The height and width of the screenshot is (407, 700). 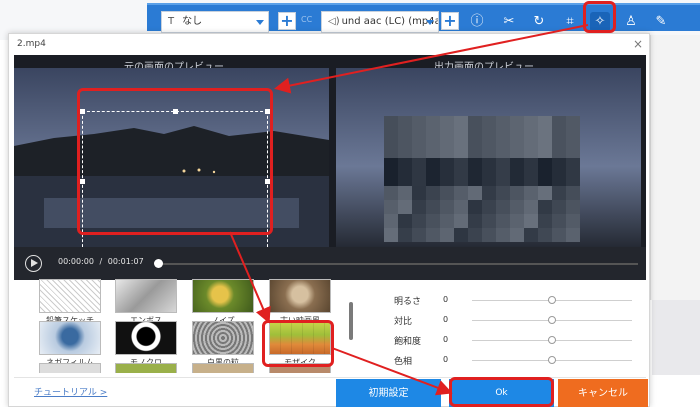 I want to click on info-icon: ⓘ, so click(x=477, y=22).